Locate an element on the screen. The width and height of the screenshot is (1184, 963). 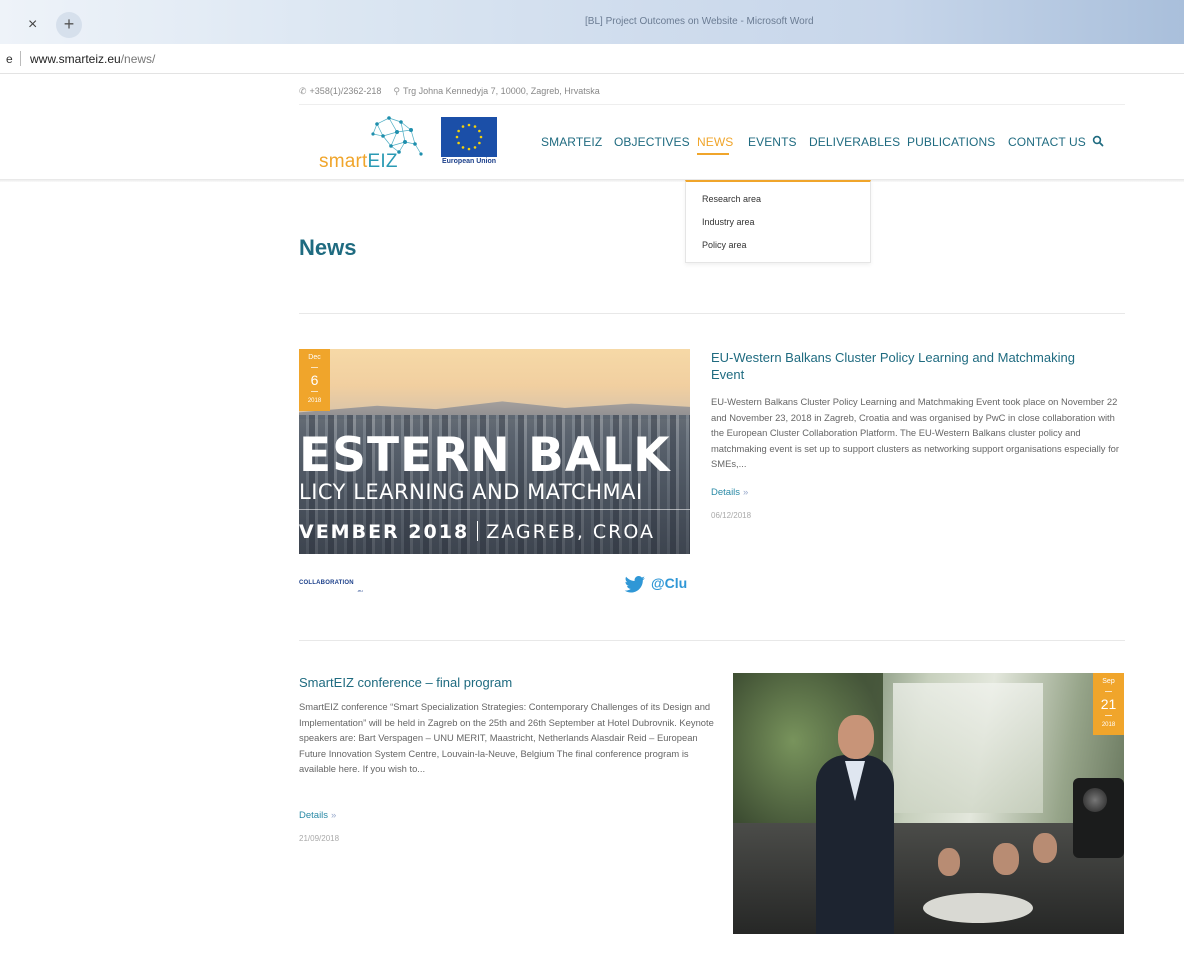
page-title: News is located at coordinates (328, 247).